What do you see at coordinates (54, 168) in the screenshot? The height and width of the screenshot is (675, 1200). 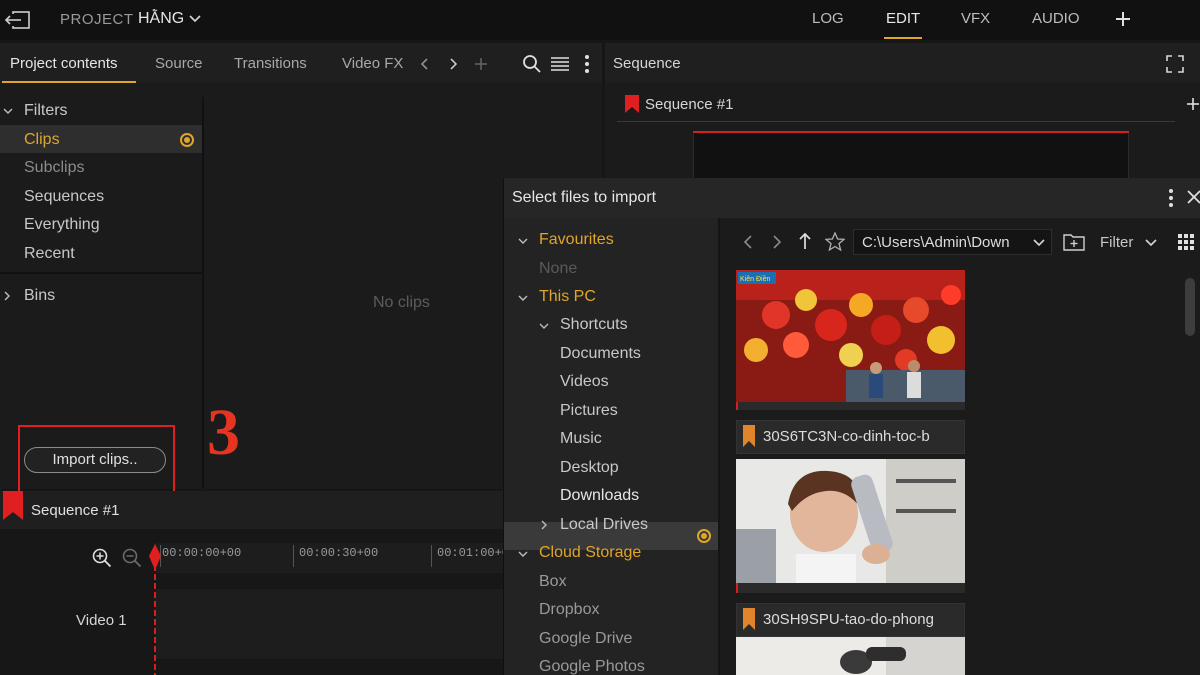 I see `filter-item-subclips: Subclips` at bounding box center [54, 168].